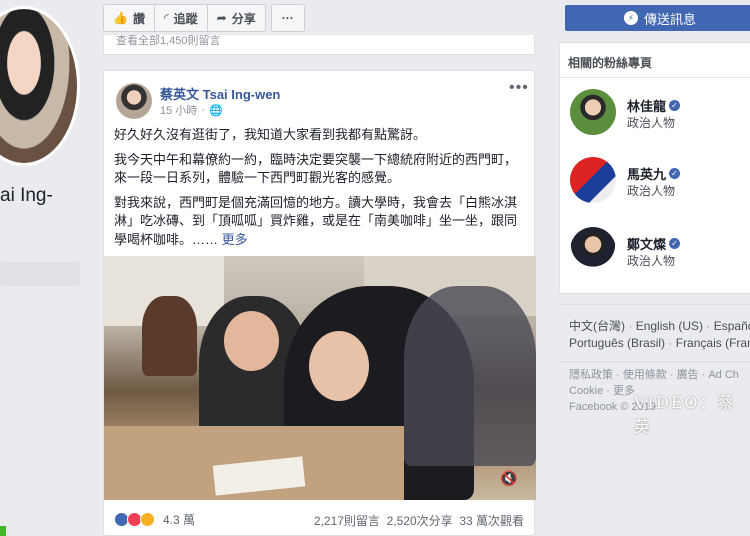 Image resolution: width=750 pixels, height=536 pixels. I want to click on related-page-item: 林佳龍 ✓ 政治人物, so click(660, 113).